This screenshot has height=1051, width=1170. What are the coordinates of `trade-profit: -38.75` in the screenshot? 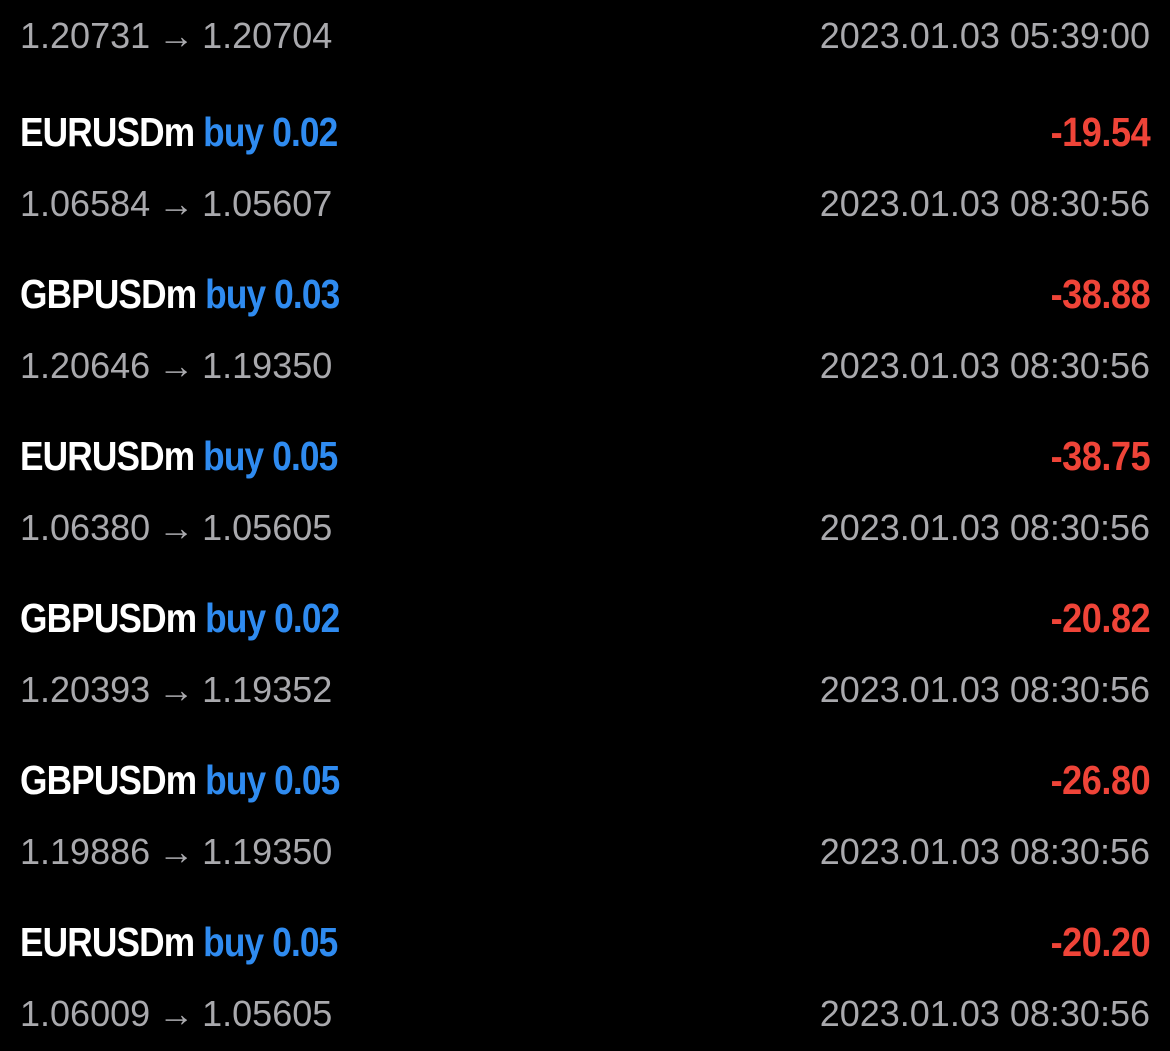 It's located at (1100, 456).